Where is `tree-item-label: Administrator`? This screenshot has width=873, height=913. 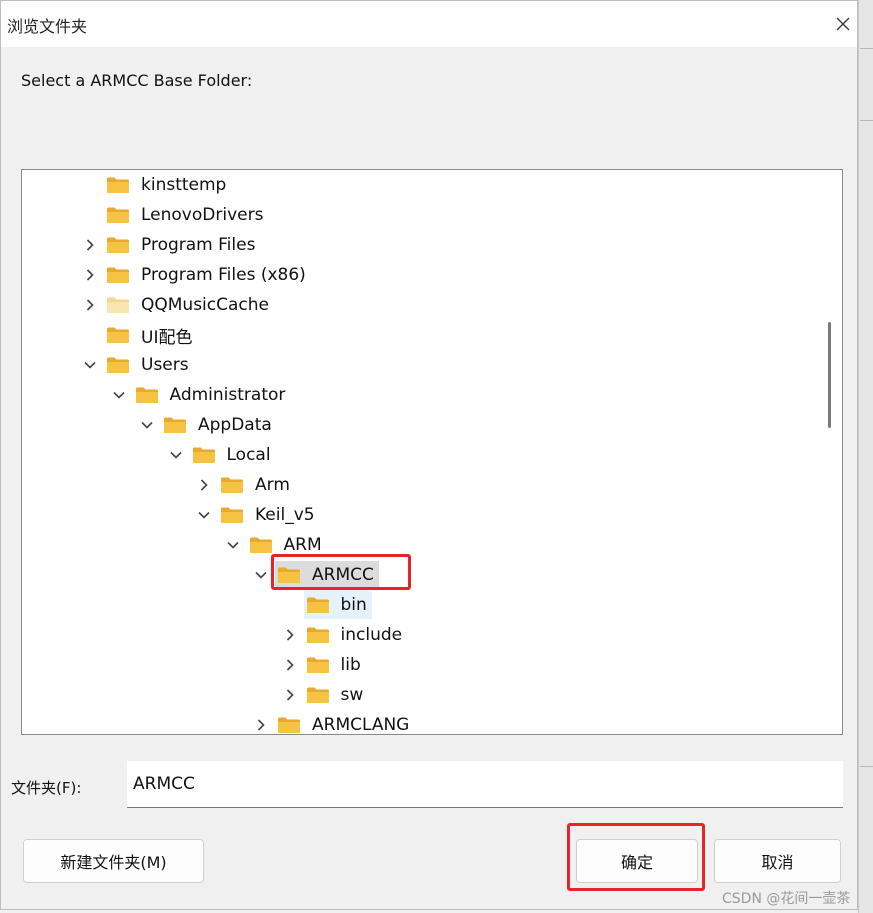
tree-item-label: Administrator is located at coordinates (227, 395).